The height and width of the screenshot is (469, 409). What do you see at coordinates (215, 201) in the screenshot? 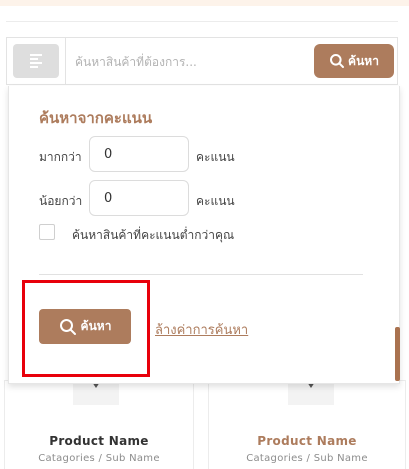
I see `max-score-unit: คะแนน` at bounding box center [215, 201].